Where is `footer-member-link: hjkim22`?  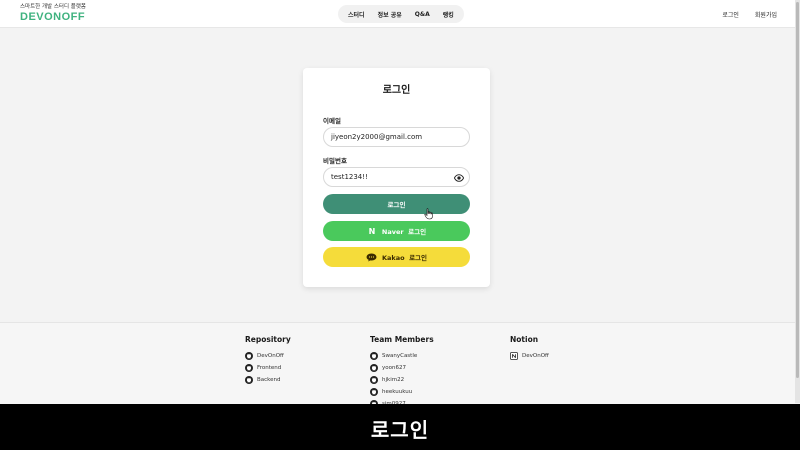
footer-member-link: hjkim22 is located at coordinates (402, 380).